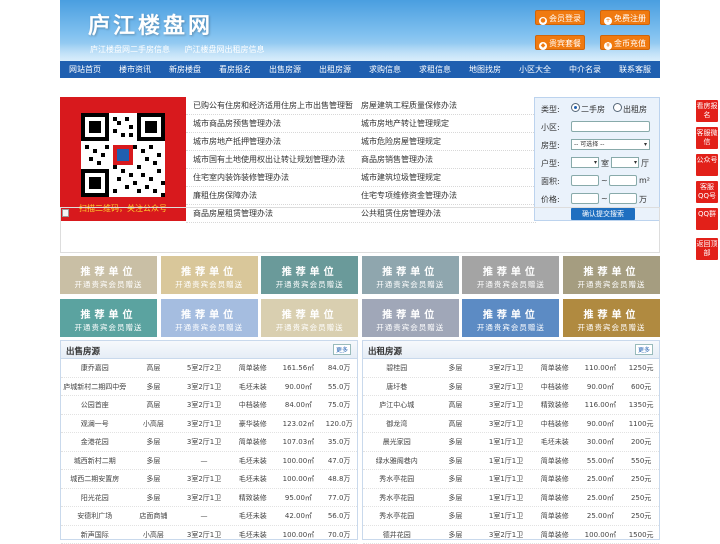  What do you see at coordinates (342, 349) in the screenshot?
I see `sale-more-button: 更多` at bounding box center [342, 349].